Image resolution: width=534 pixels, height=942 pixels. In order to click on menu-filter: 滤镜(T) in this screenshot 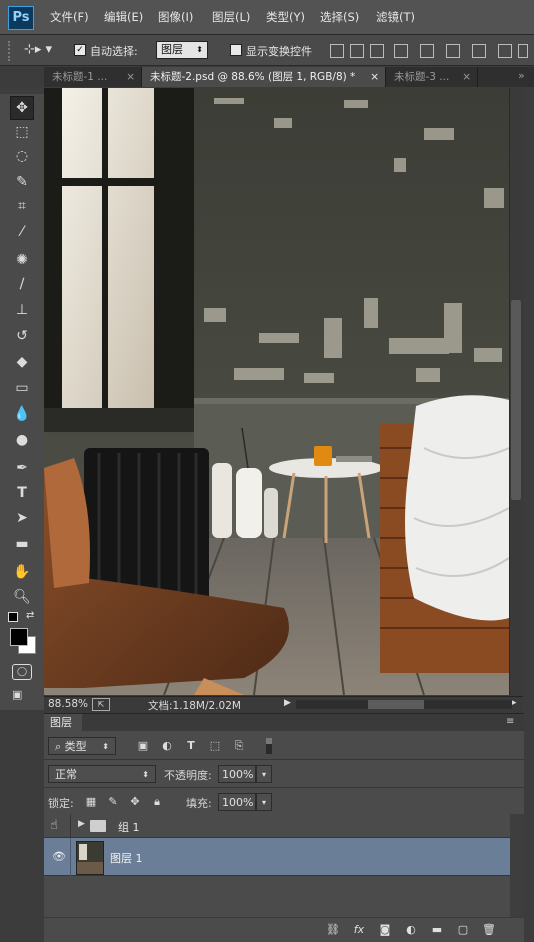, I will do `click(395, 17)`.